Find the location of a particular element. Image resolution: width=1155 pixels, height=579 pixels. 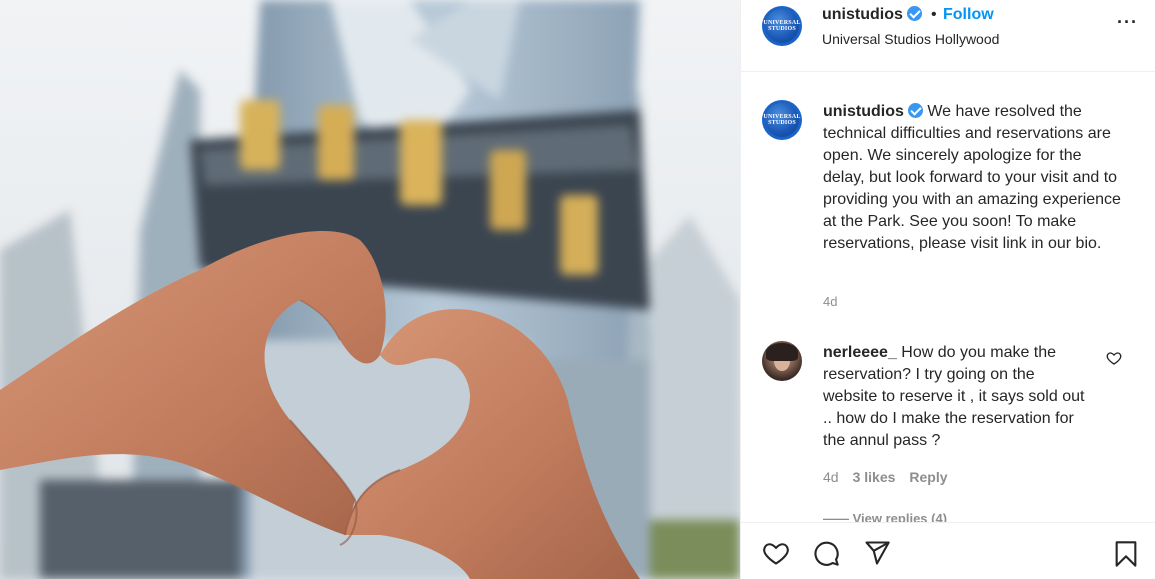

comment-timestamp: 4d is located at coordinates (831, 477).